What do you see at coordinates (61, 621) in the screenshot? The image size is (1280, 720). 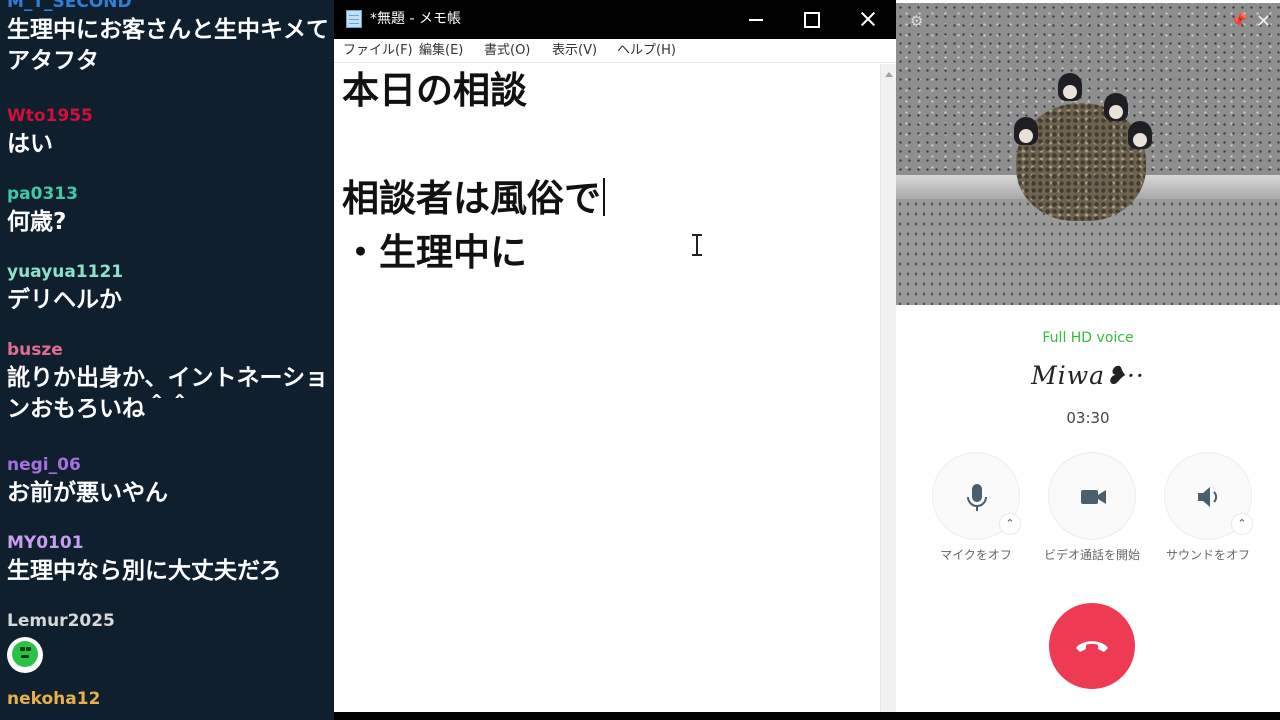 I see `chat-username: Lemur2025` at bounding box center [61, 621].